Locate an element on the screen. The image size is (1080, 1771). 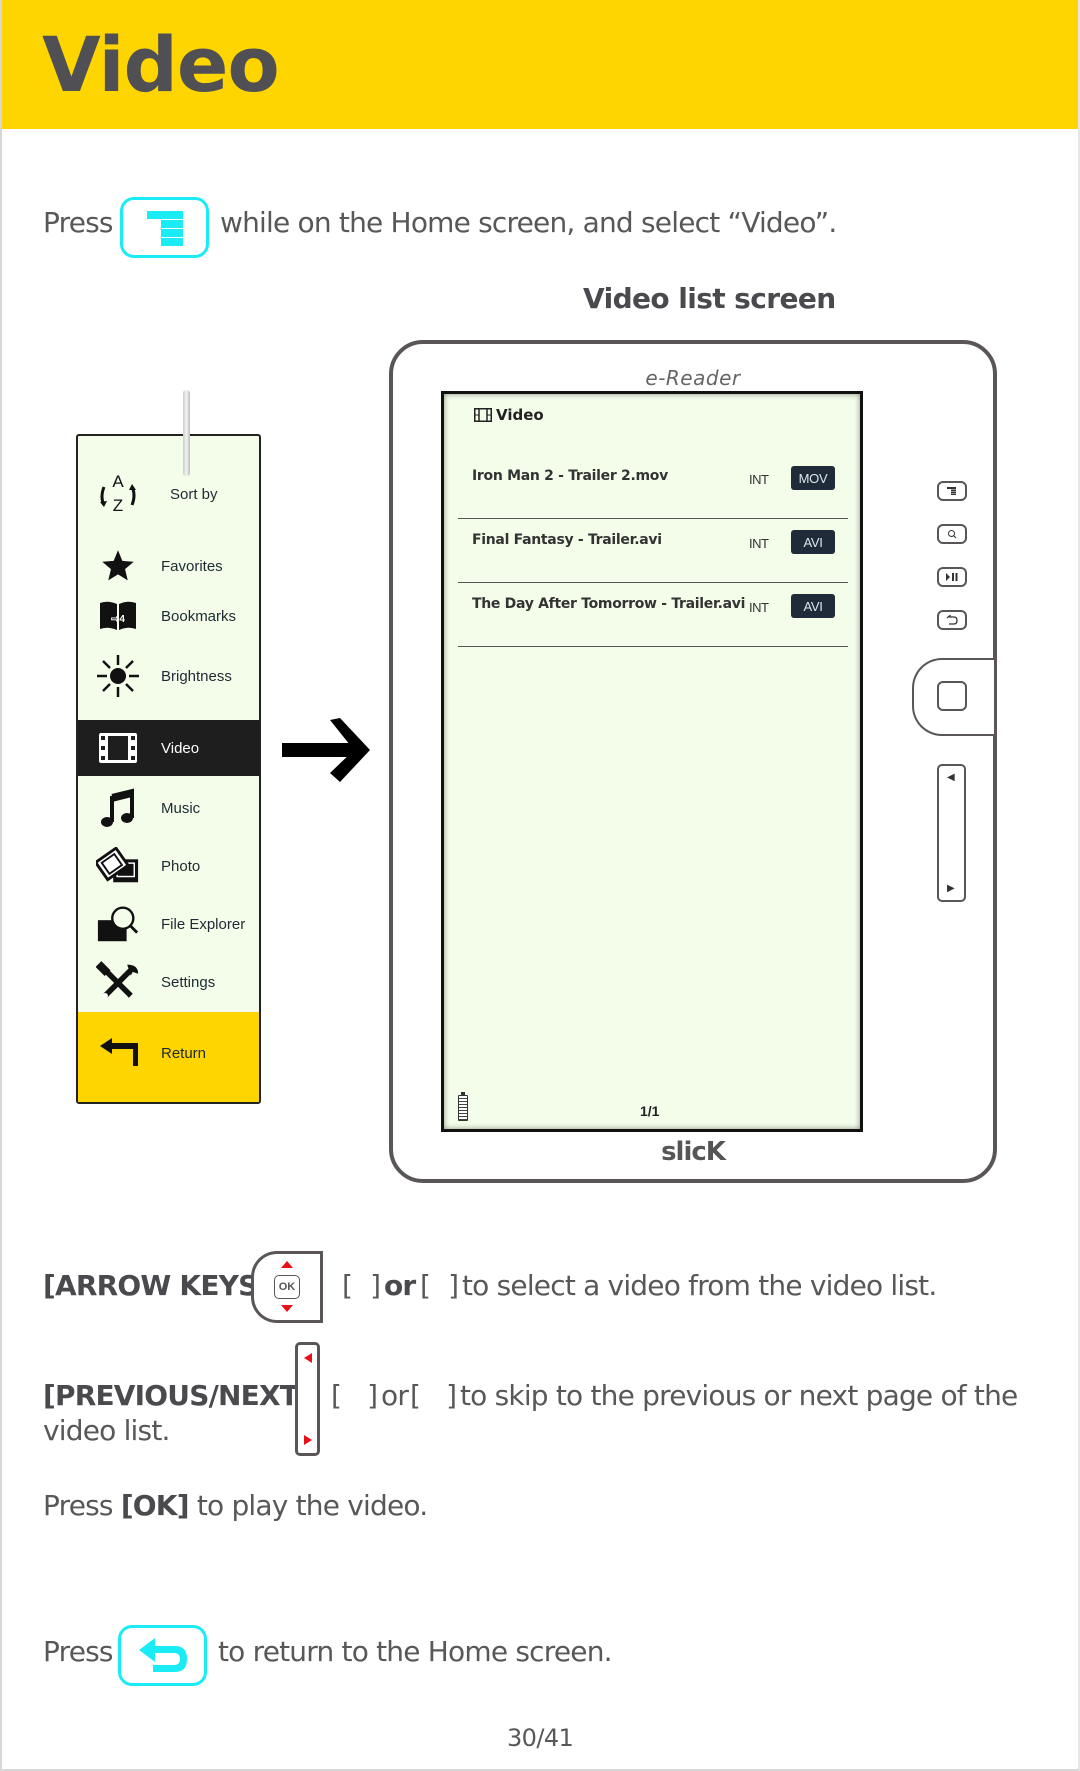
return-text: to return to the Home screen. is located at coordinates (415, 1651).